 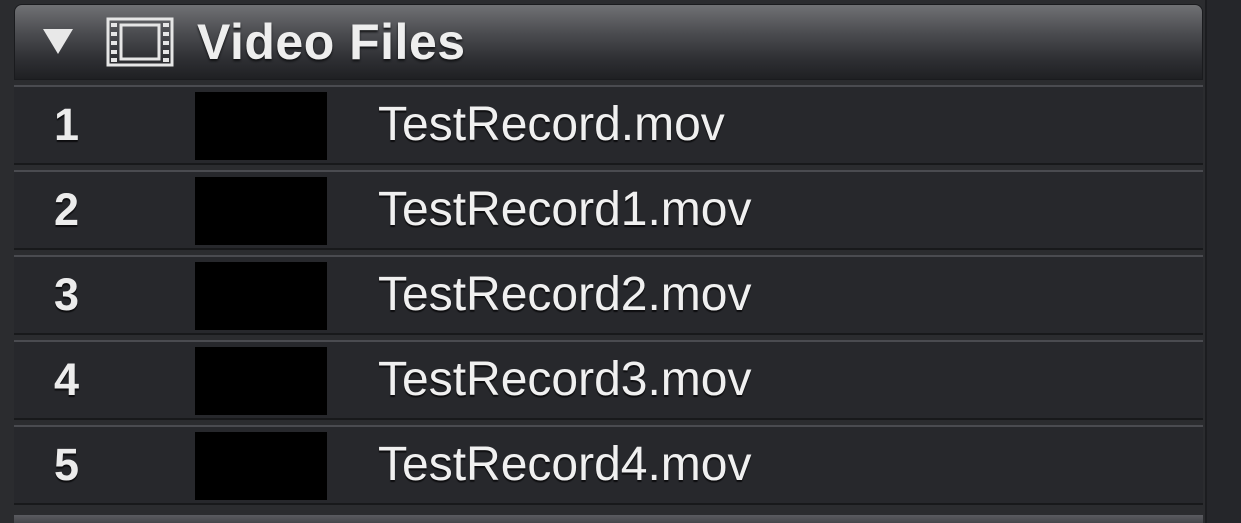 I want to click on film-strip-icon, so click(x=140, y=42).